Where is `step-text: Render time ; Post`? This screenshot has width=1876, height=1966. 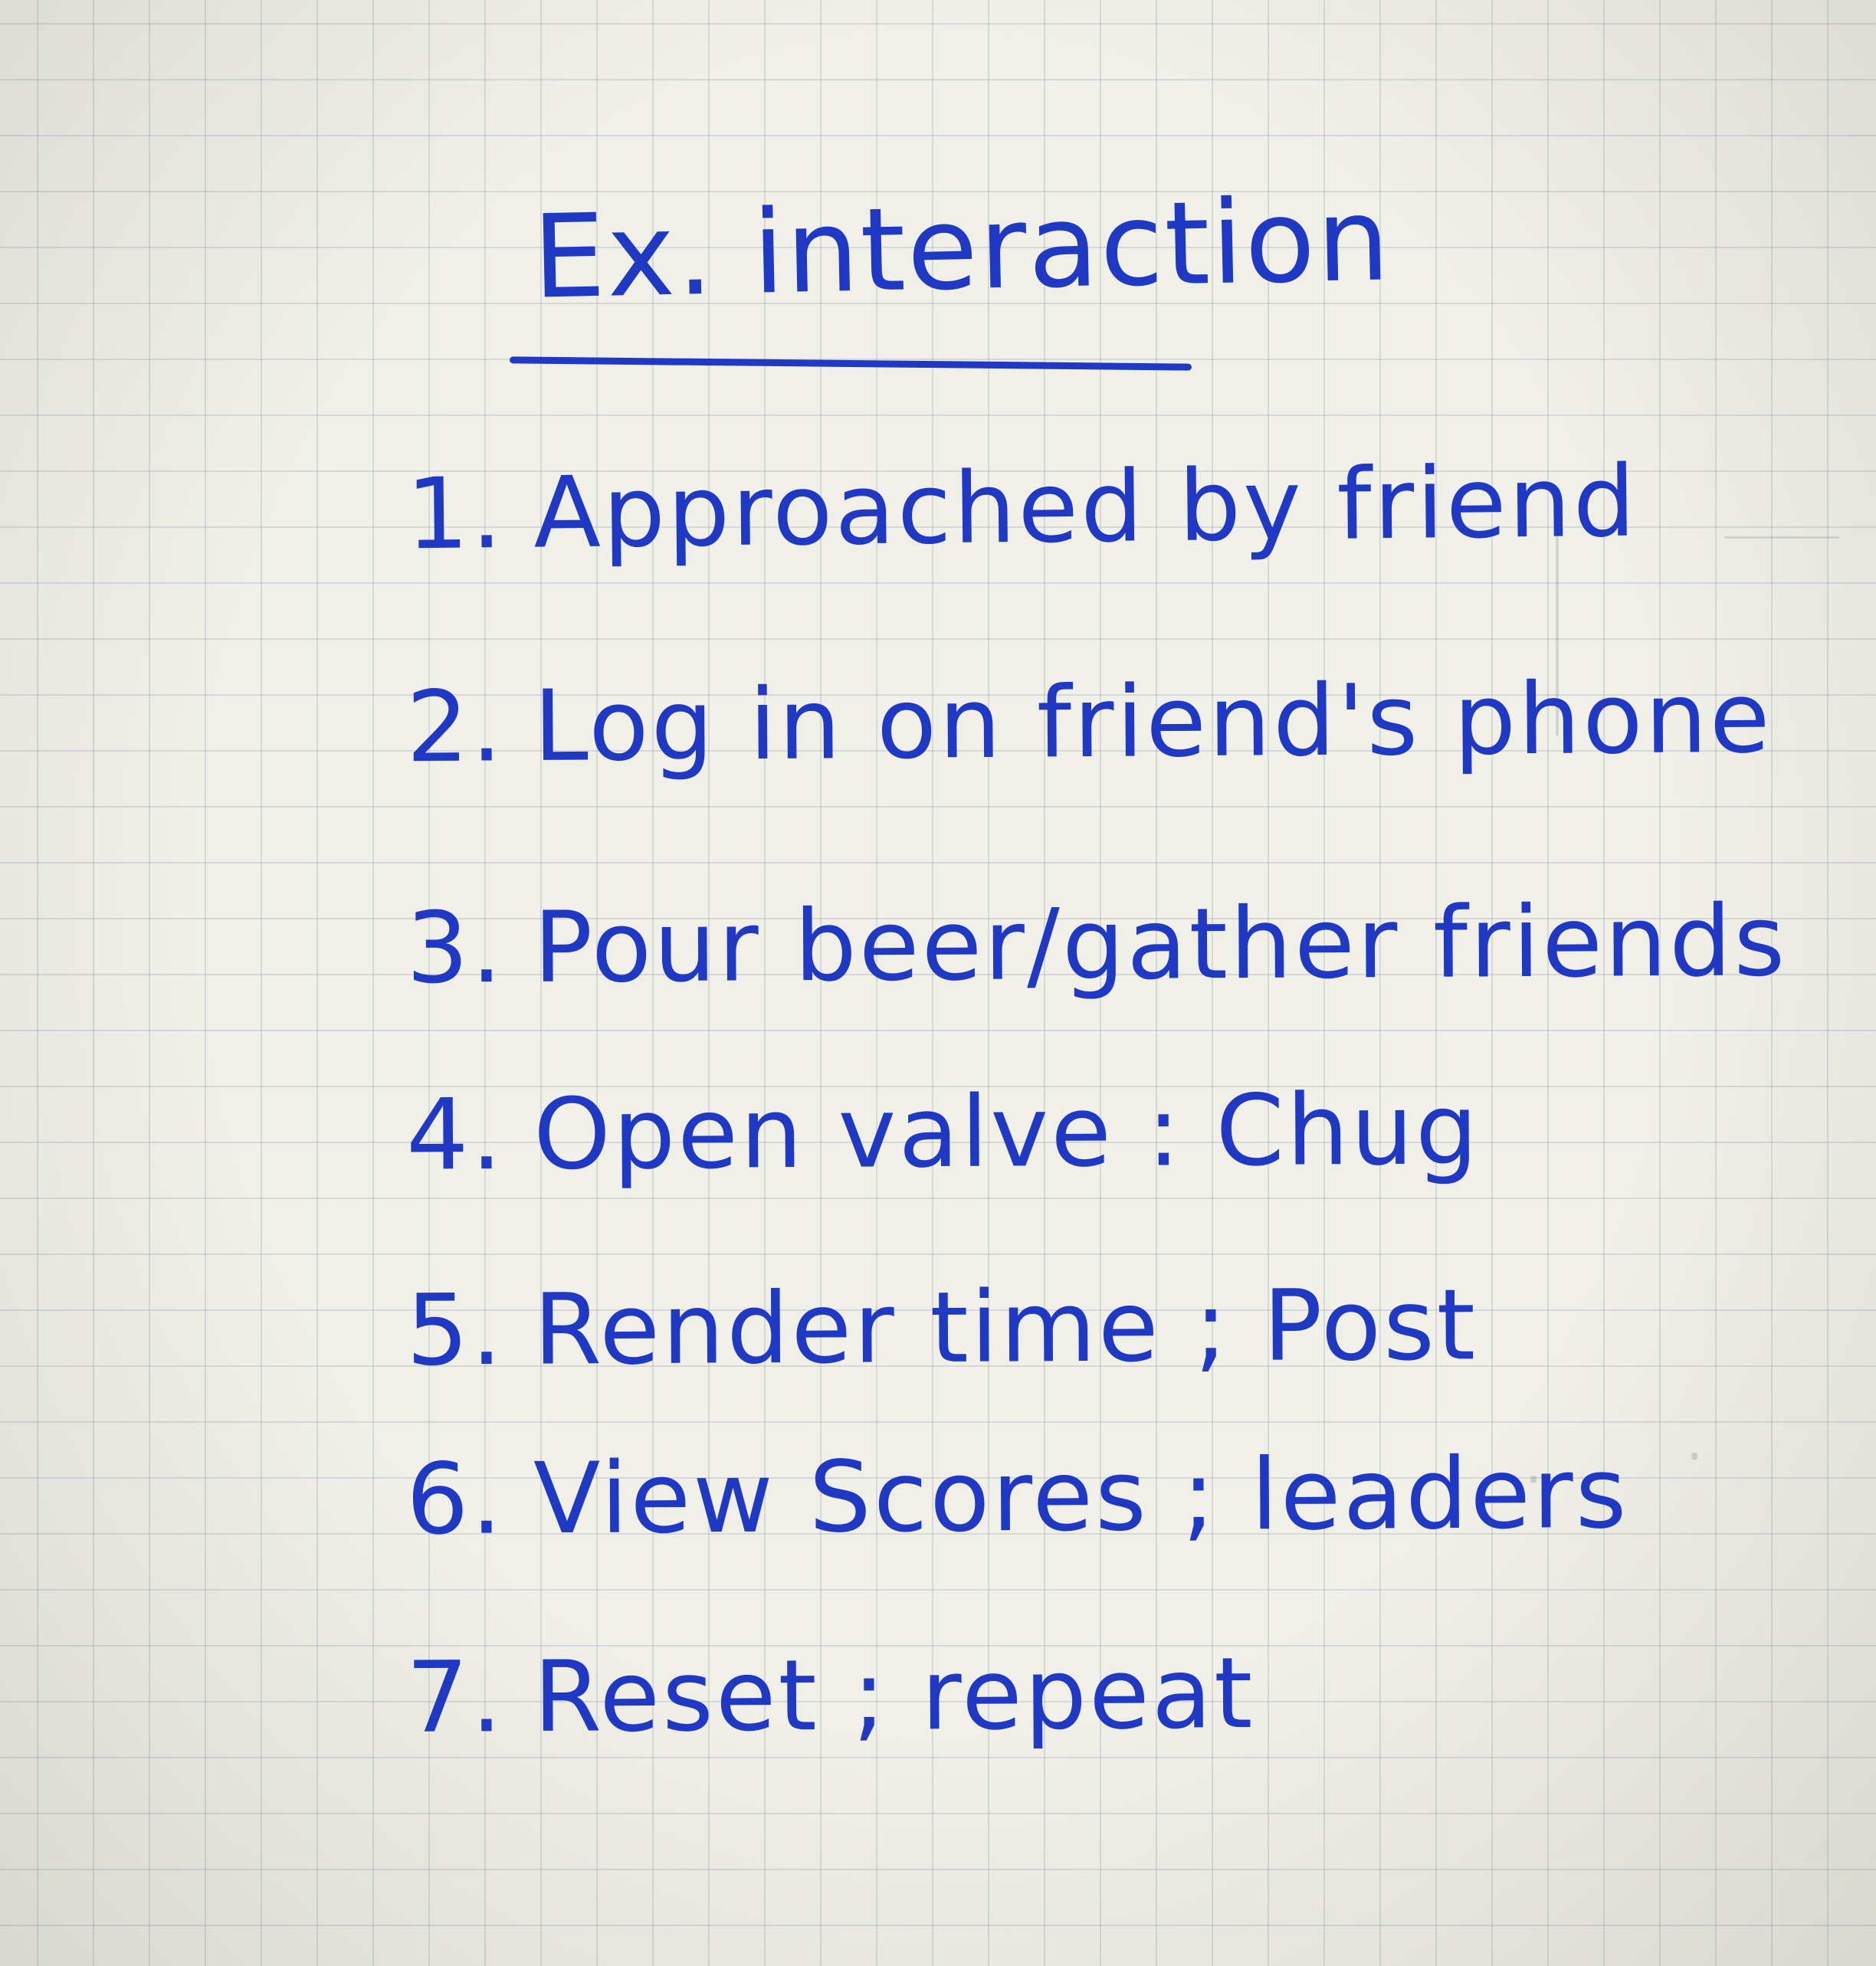
step-text: Render time ; Post is located at coordinates (1005, 1328).